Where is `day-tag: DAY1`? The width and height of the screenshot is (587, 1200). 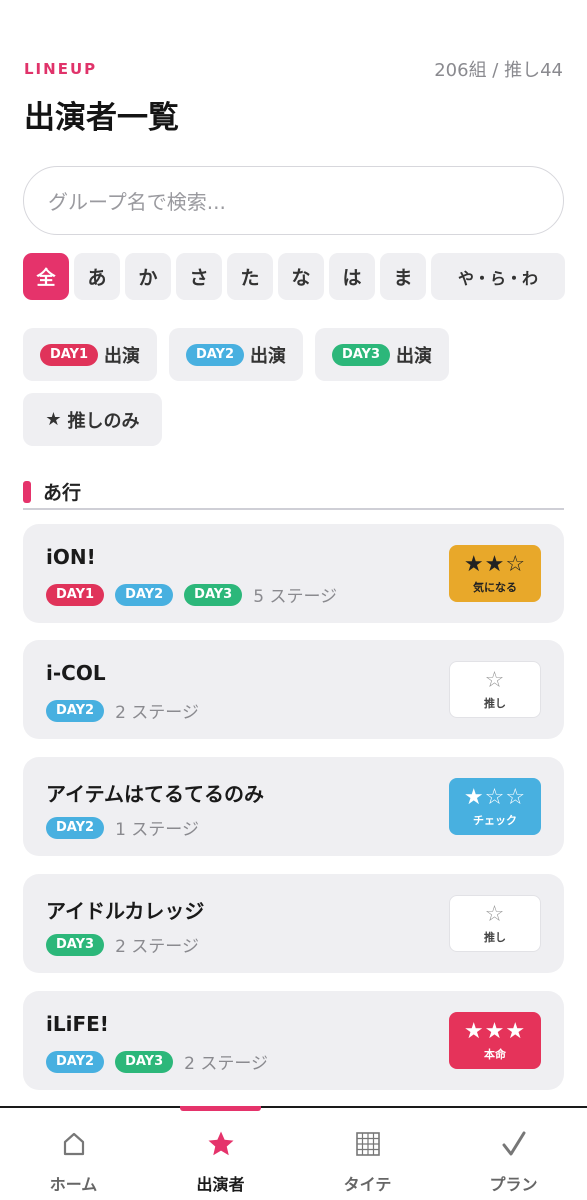 day-tag: DAY1 is located at coordinates (75, 594).